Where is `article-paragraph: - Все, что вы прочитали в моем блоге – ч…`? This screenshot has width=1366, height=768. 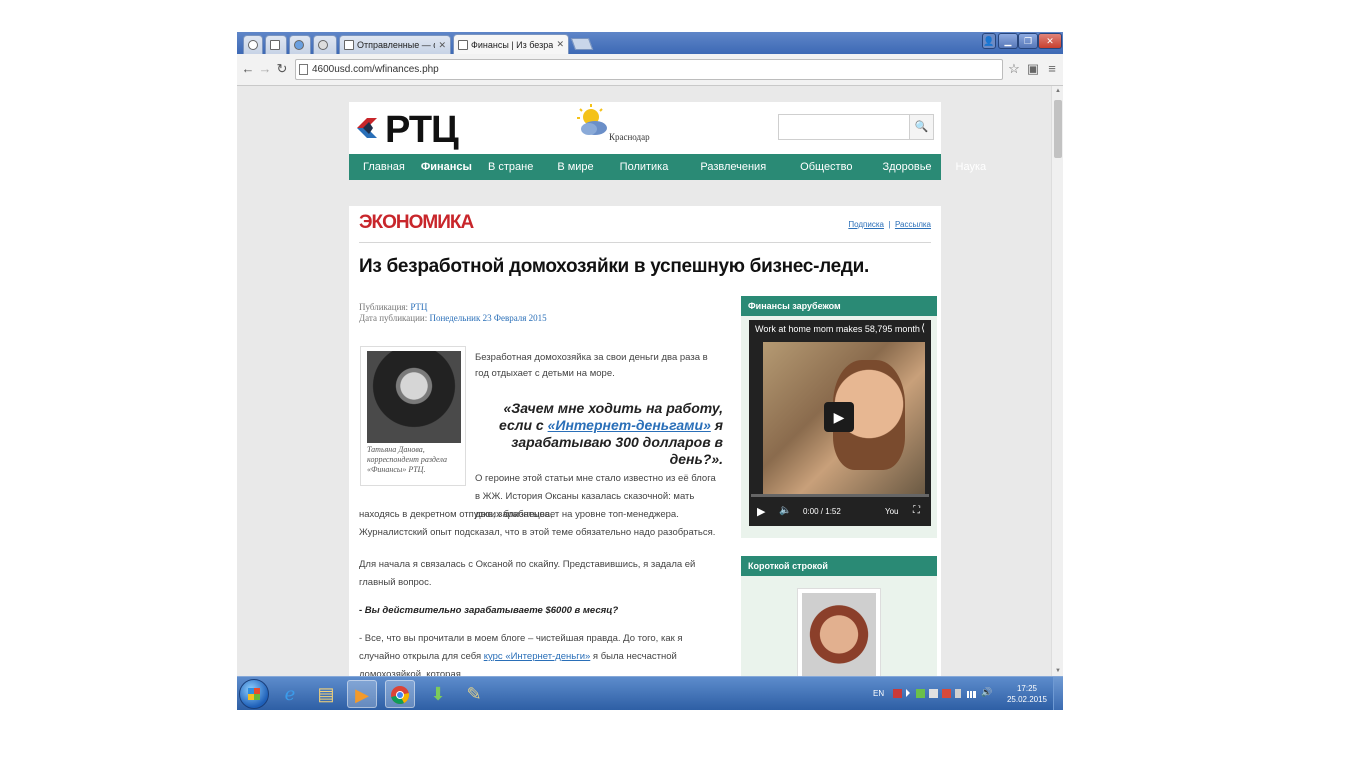
article-paragraph: - Все, что вы прочитали в моем блоге – ч… is located at coordinates (540, 653).